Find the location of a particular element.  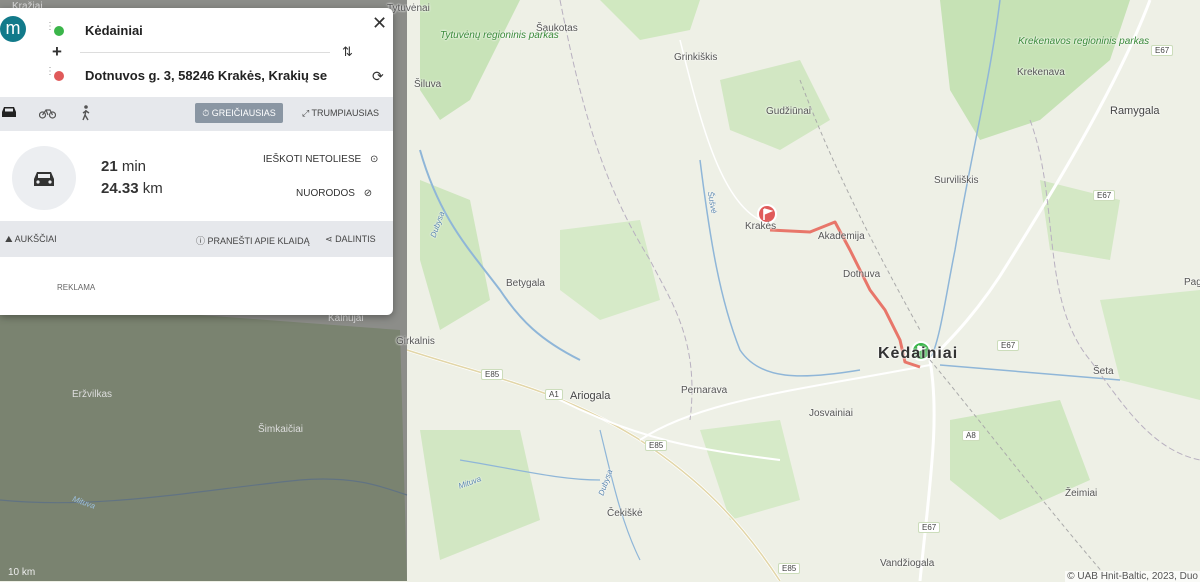

elevations-button: ⛰ AUKŠČIAI is located at coordinates (31, 239).